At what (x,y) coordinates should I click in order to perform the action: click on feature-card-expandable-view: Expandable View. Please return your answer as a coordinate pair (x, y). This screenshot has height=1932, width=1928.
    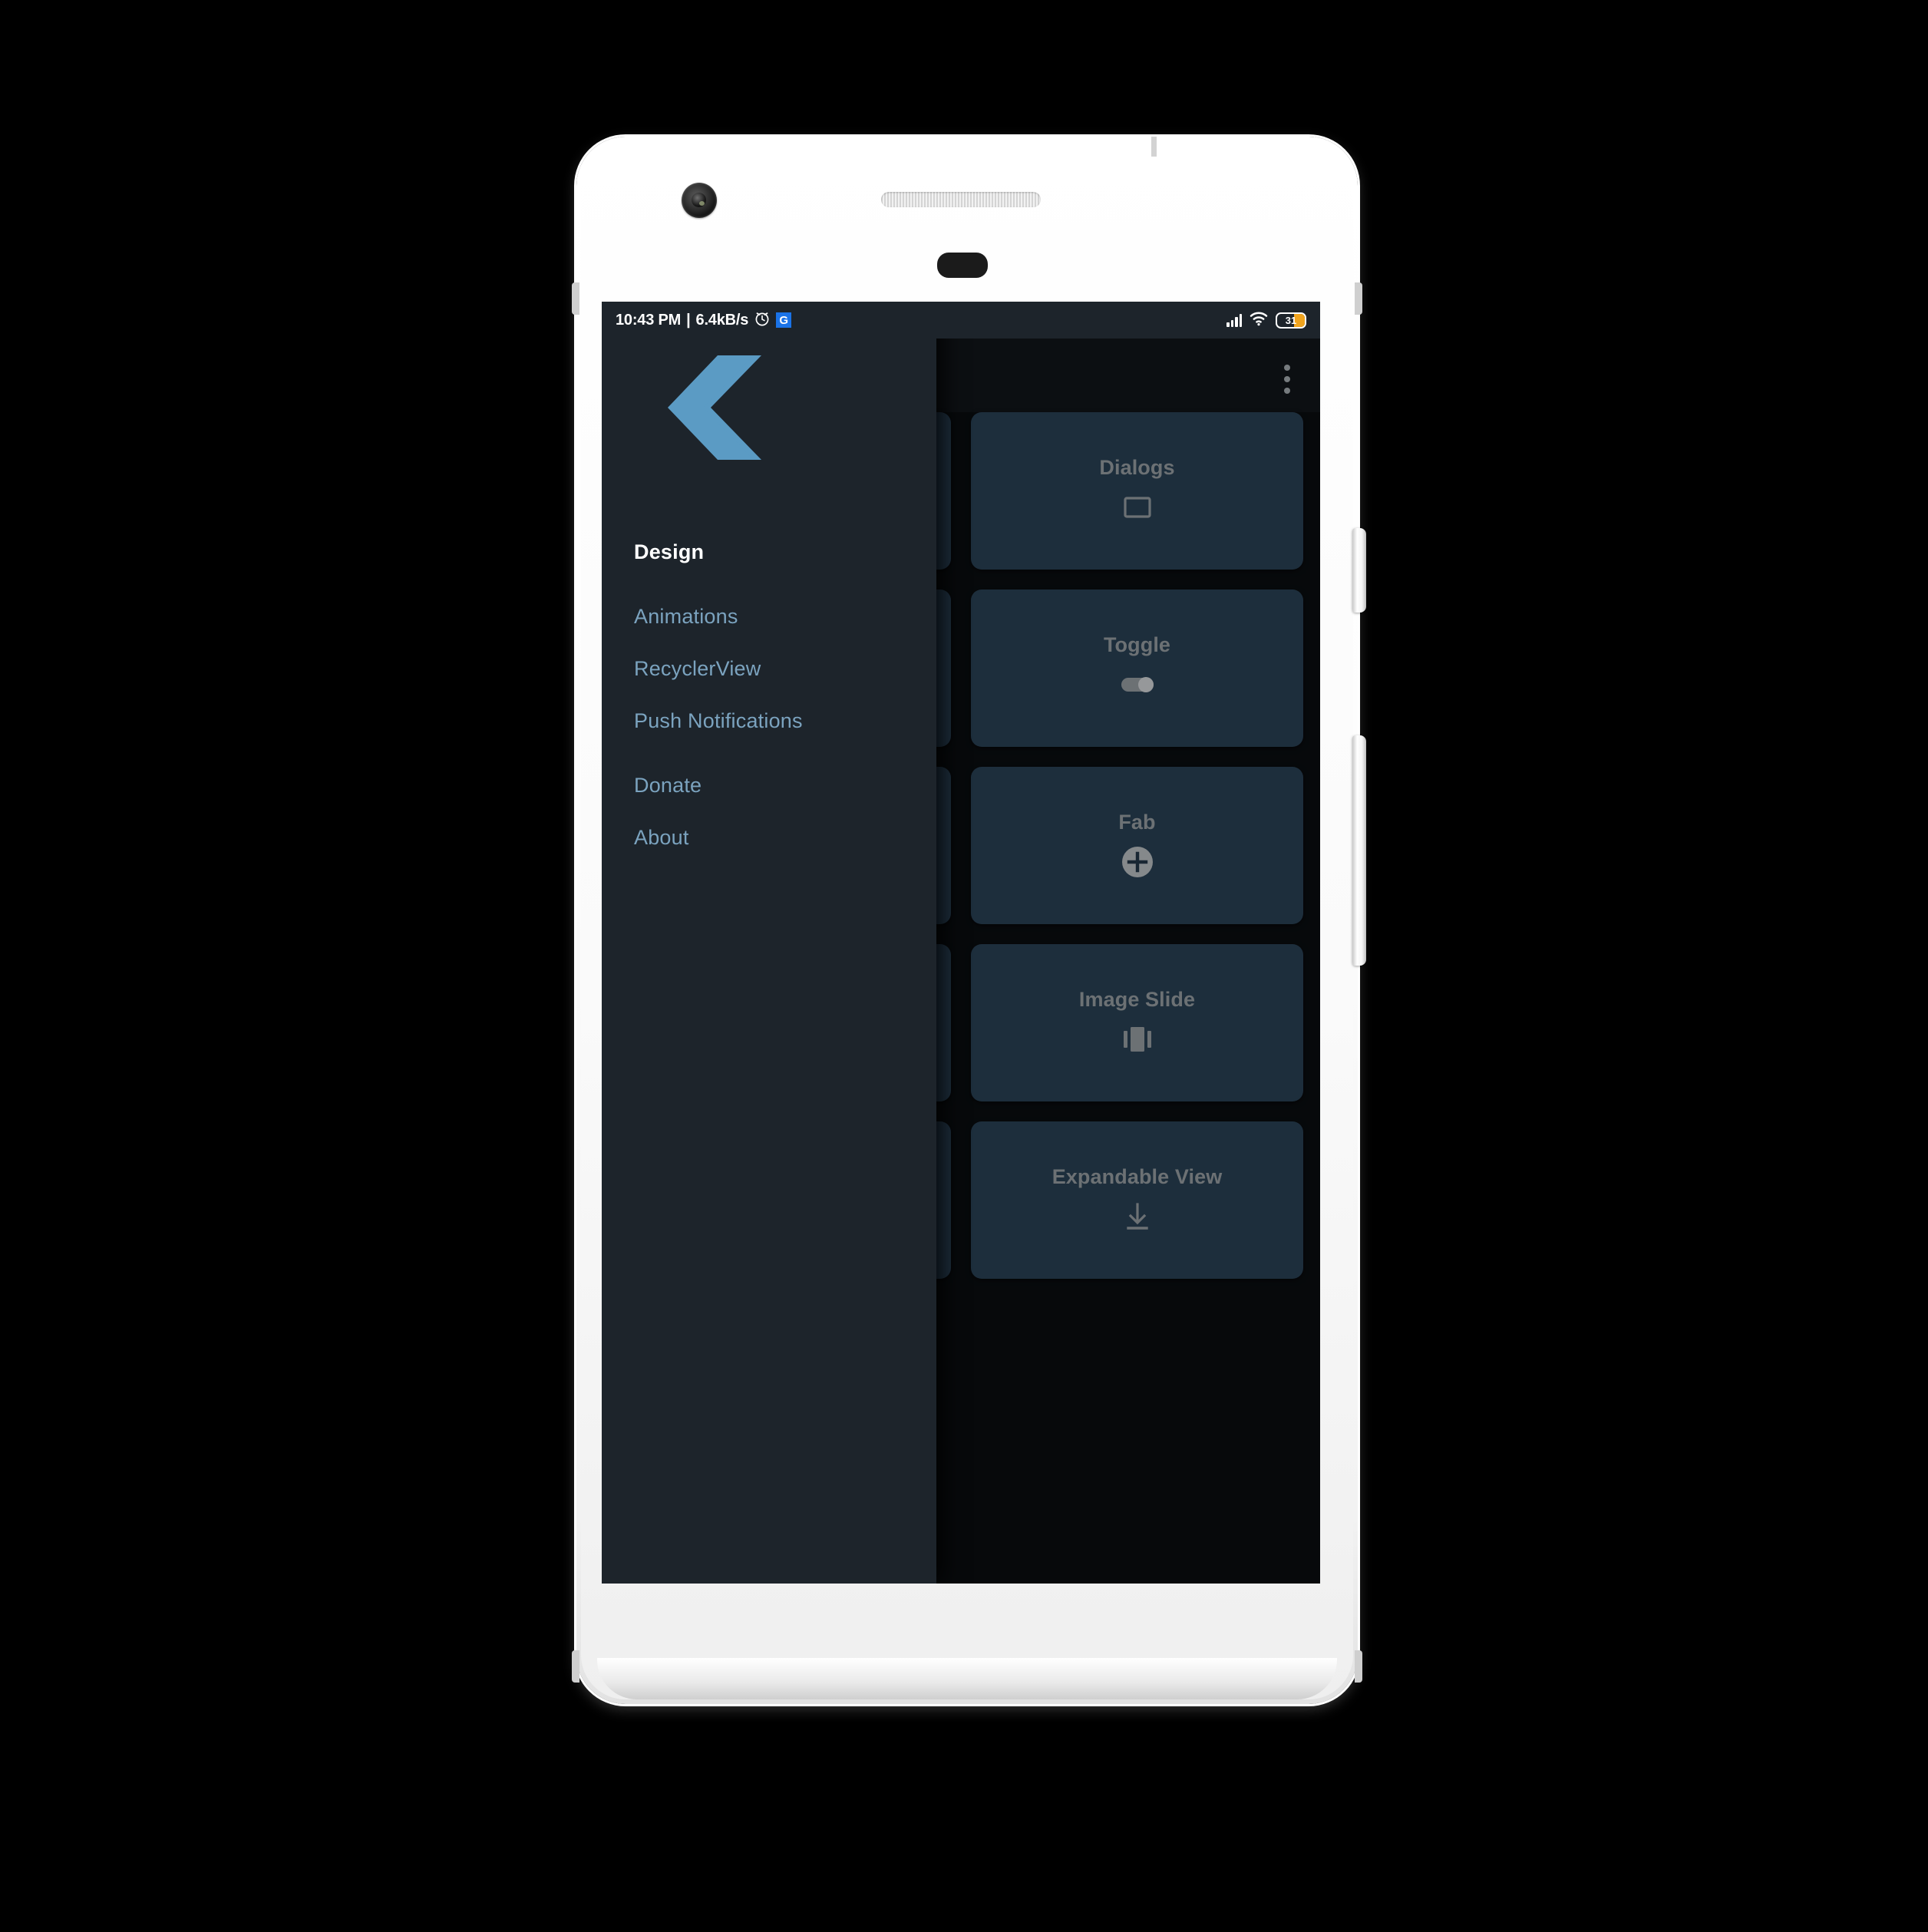
    Looking at the image, I should click on (1137, 1200).